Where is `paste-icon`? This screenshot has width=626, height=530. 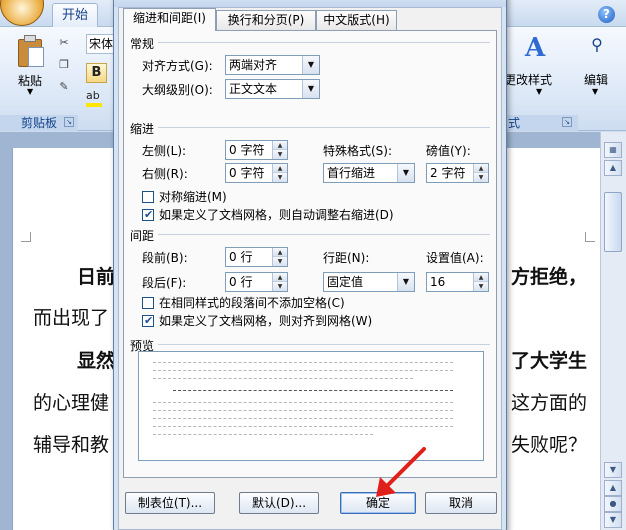 paste-icon is located at coordinates (31, 51).